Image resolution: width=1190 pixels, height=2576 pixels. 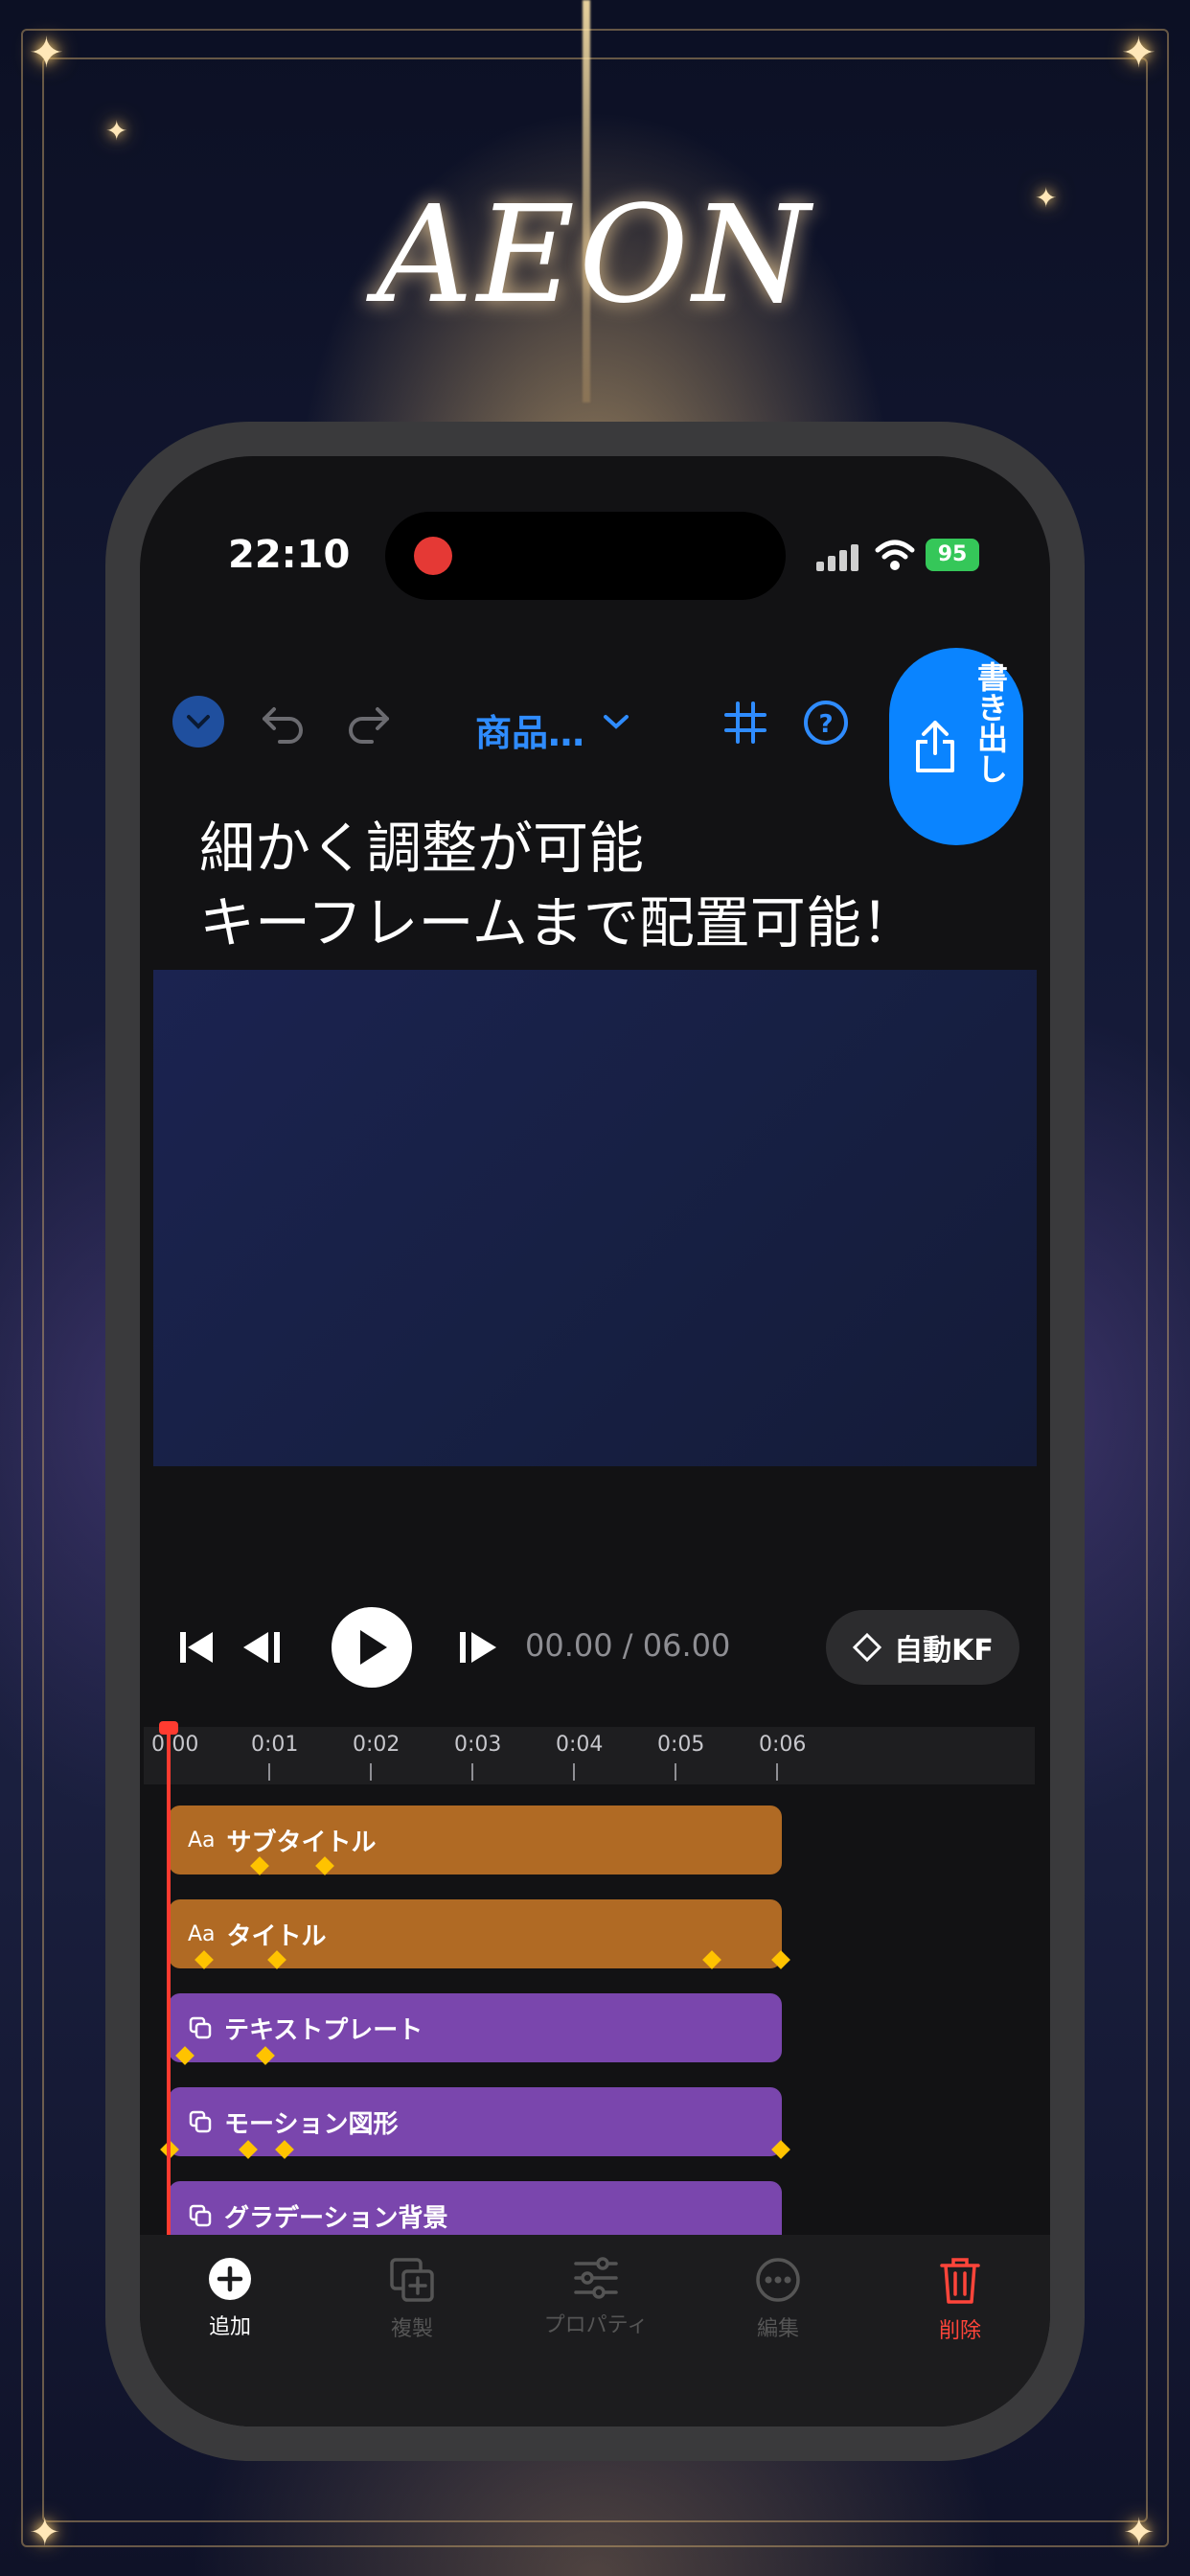 I want to click on step-forward-button, so click(x=476, y=1647).